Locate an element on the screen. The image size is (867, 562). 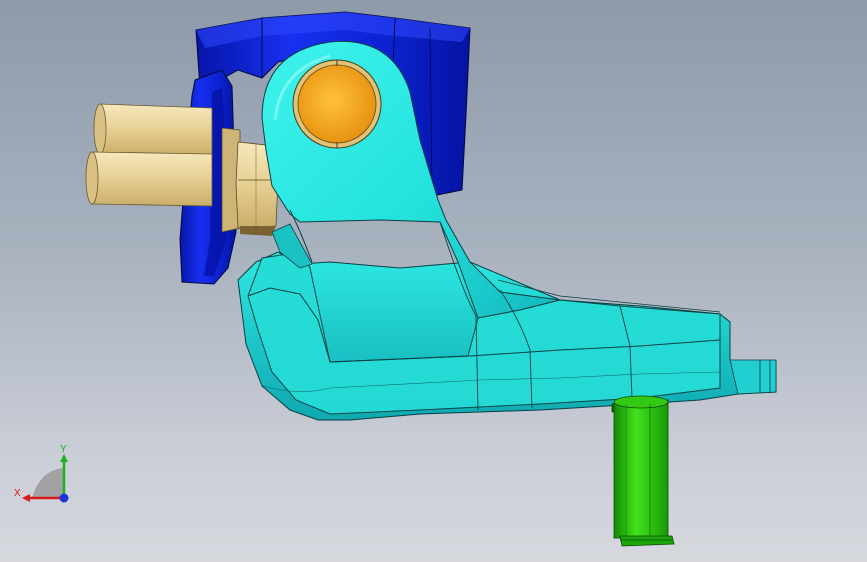
orientation-triad: X Y is located at coordinates (43, 473).